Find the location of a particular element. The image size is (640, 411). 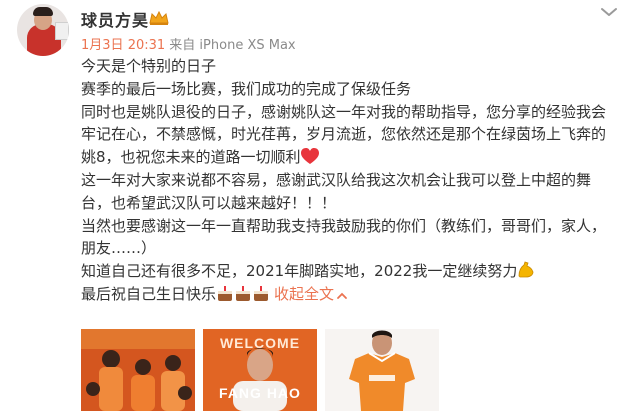

post-line: 朋友……） is located at coordinates (119, 248).